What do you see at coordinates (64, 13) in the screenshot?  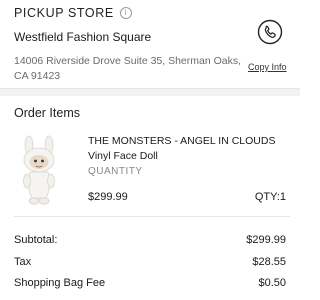 I see `pickup-store-title-text: PICKUP STORE` at bounding box center [64, 13].